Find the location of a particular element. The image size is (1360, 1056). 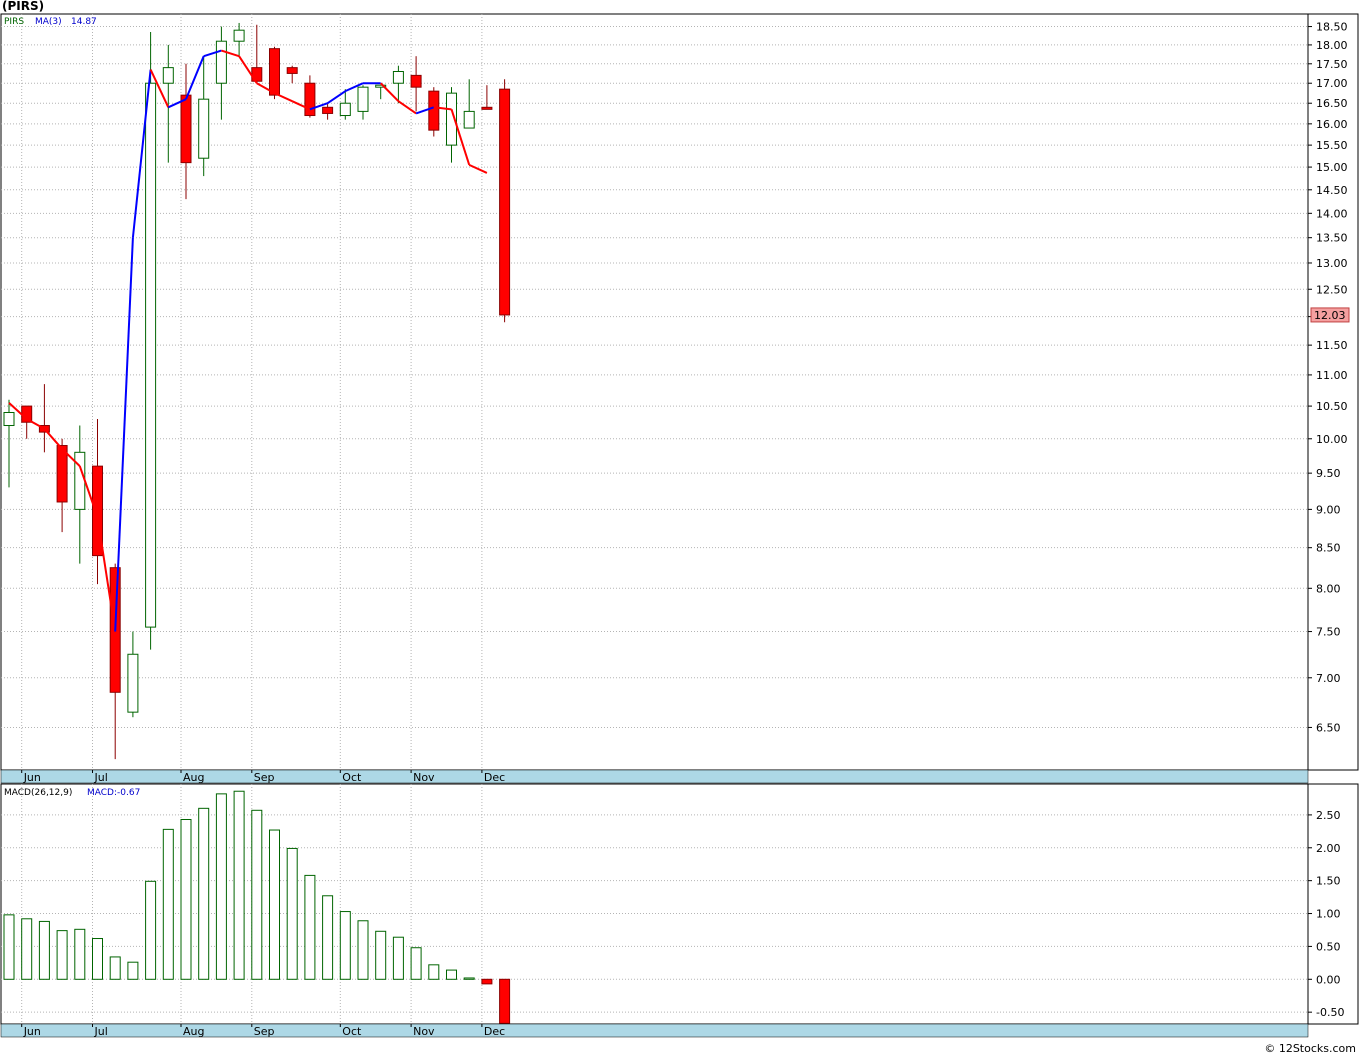

macd-x-label: Dec is located at coordinates (494, 1031).